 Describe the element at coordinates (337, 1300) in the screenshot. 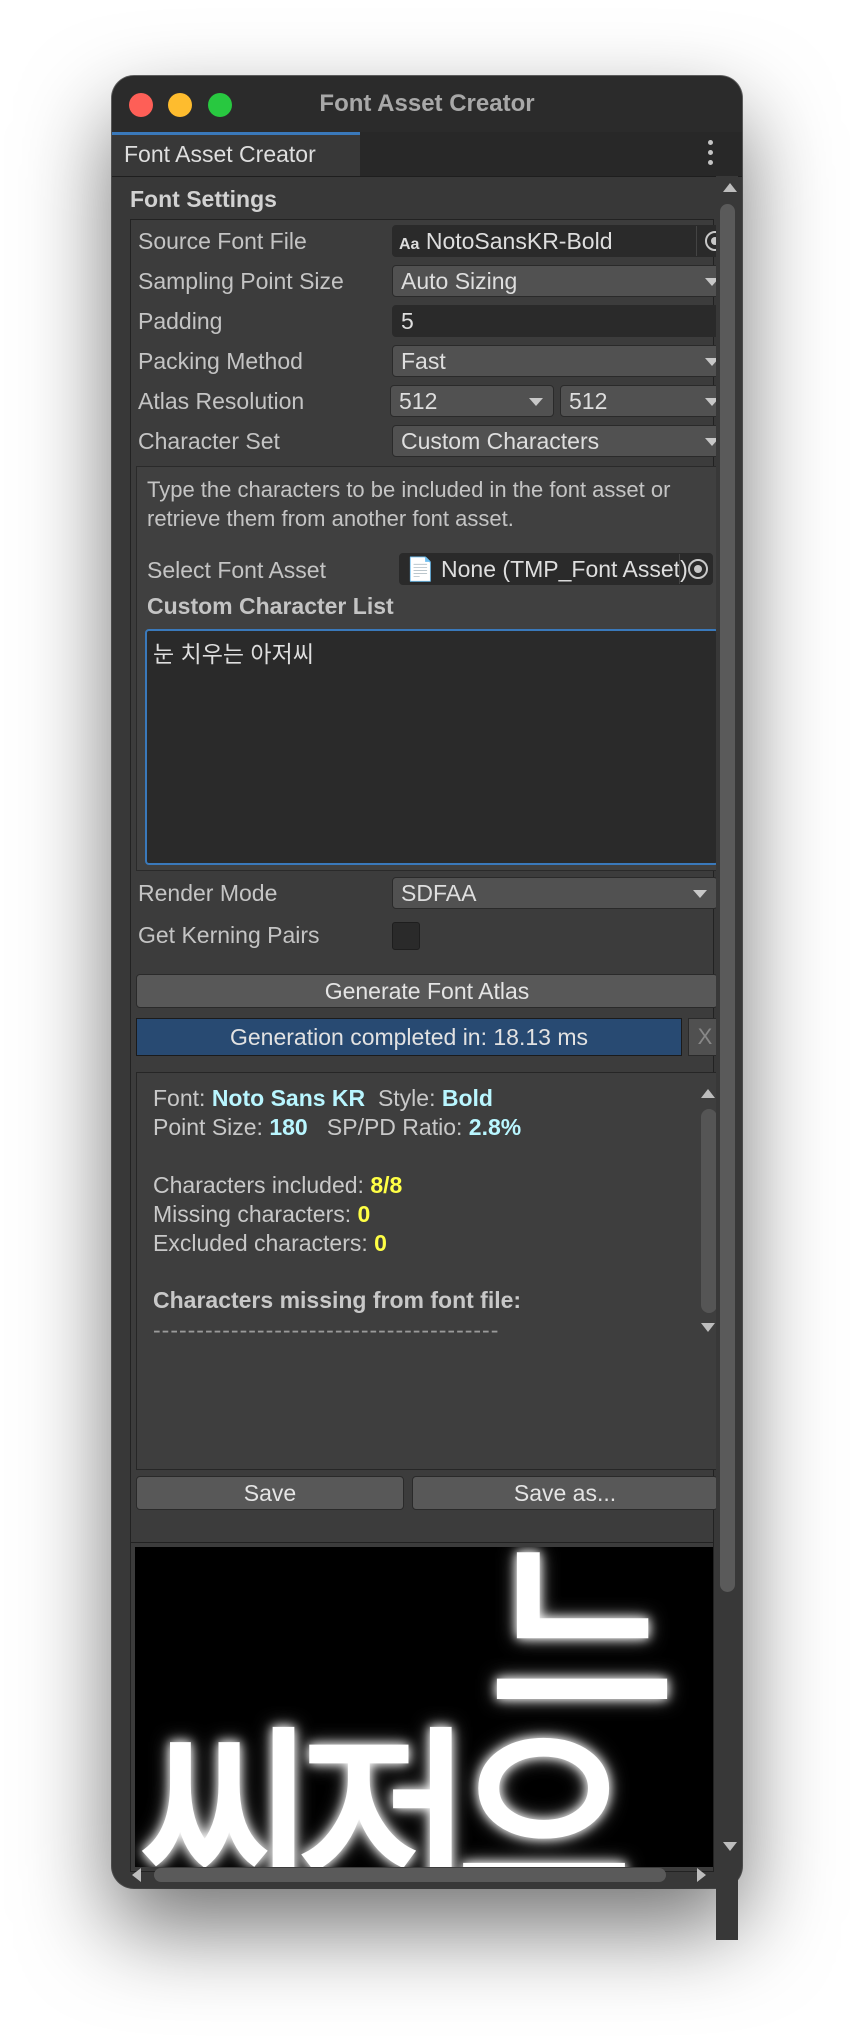

I see `missing-header: Characters missing from font file:` at that location.